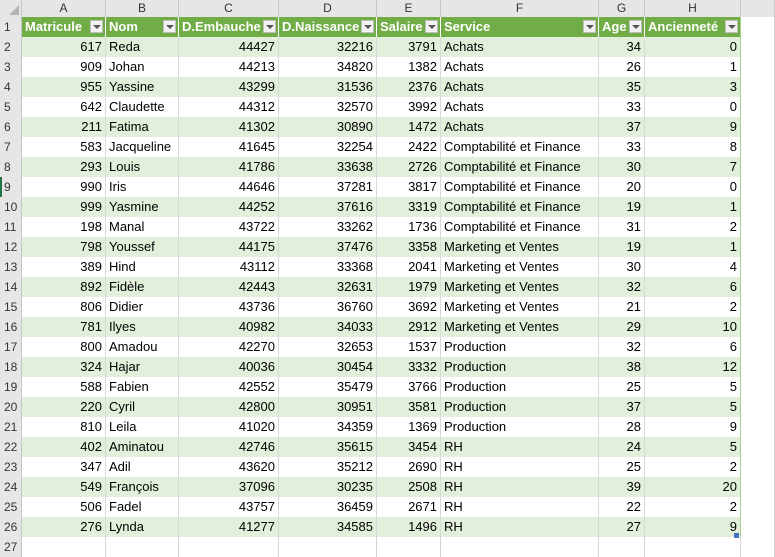 This screenshot has height=557, width=775. What do you see at coordinates (409, 507) in the screenshot?
I see `cell-salaire: 2671` at bounding box center [409, 507].